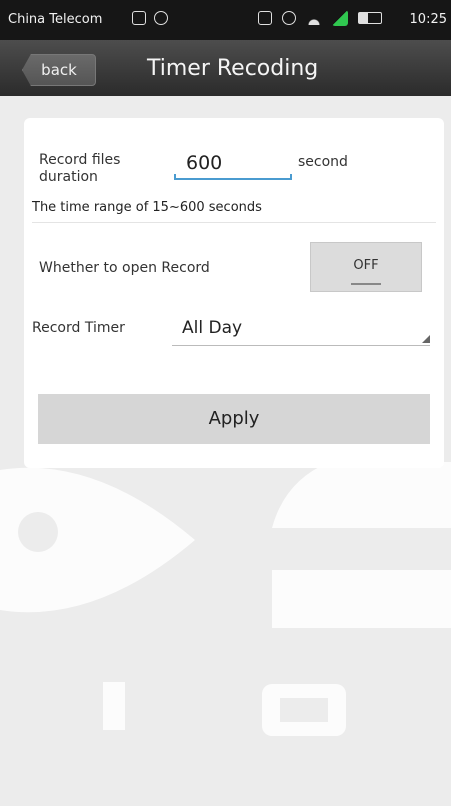 The image size is (451, 806). What do you see at coordinates (124, 268) in the screenshot?
I see `open-record-label: Whether to open Record` at bounding box center [124, 268].